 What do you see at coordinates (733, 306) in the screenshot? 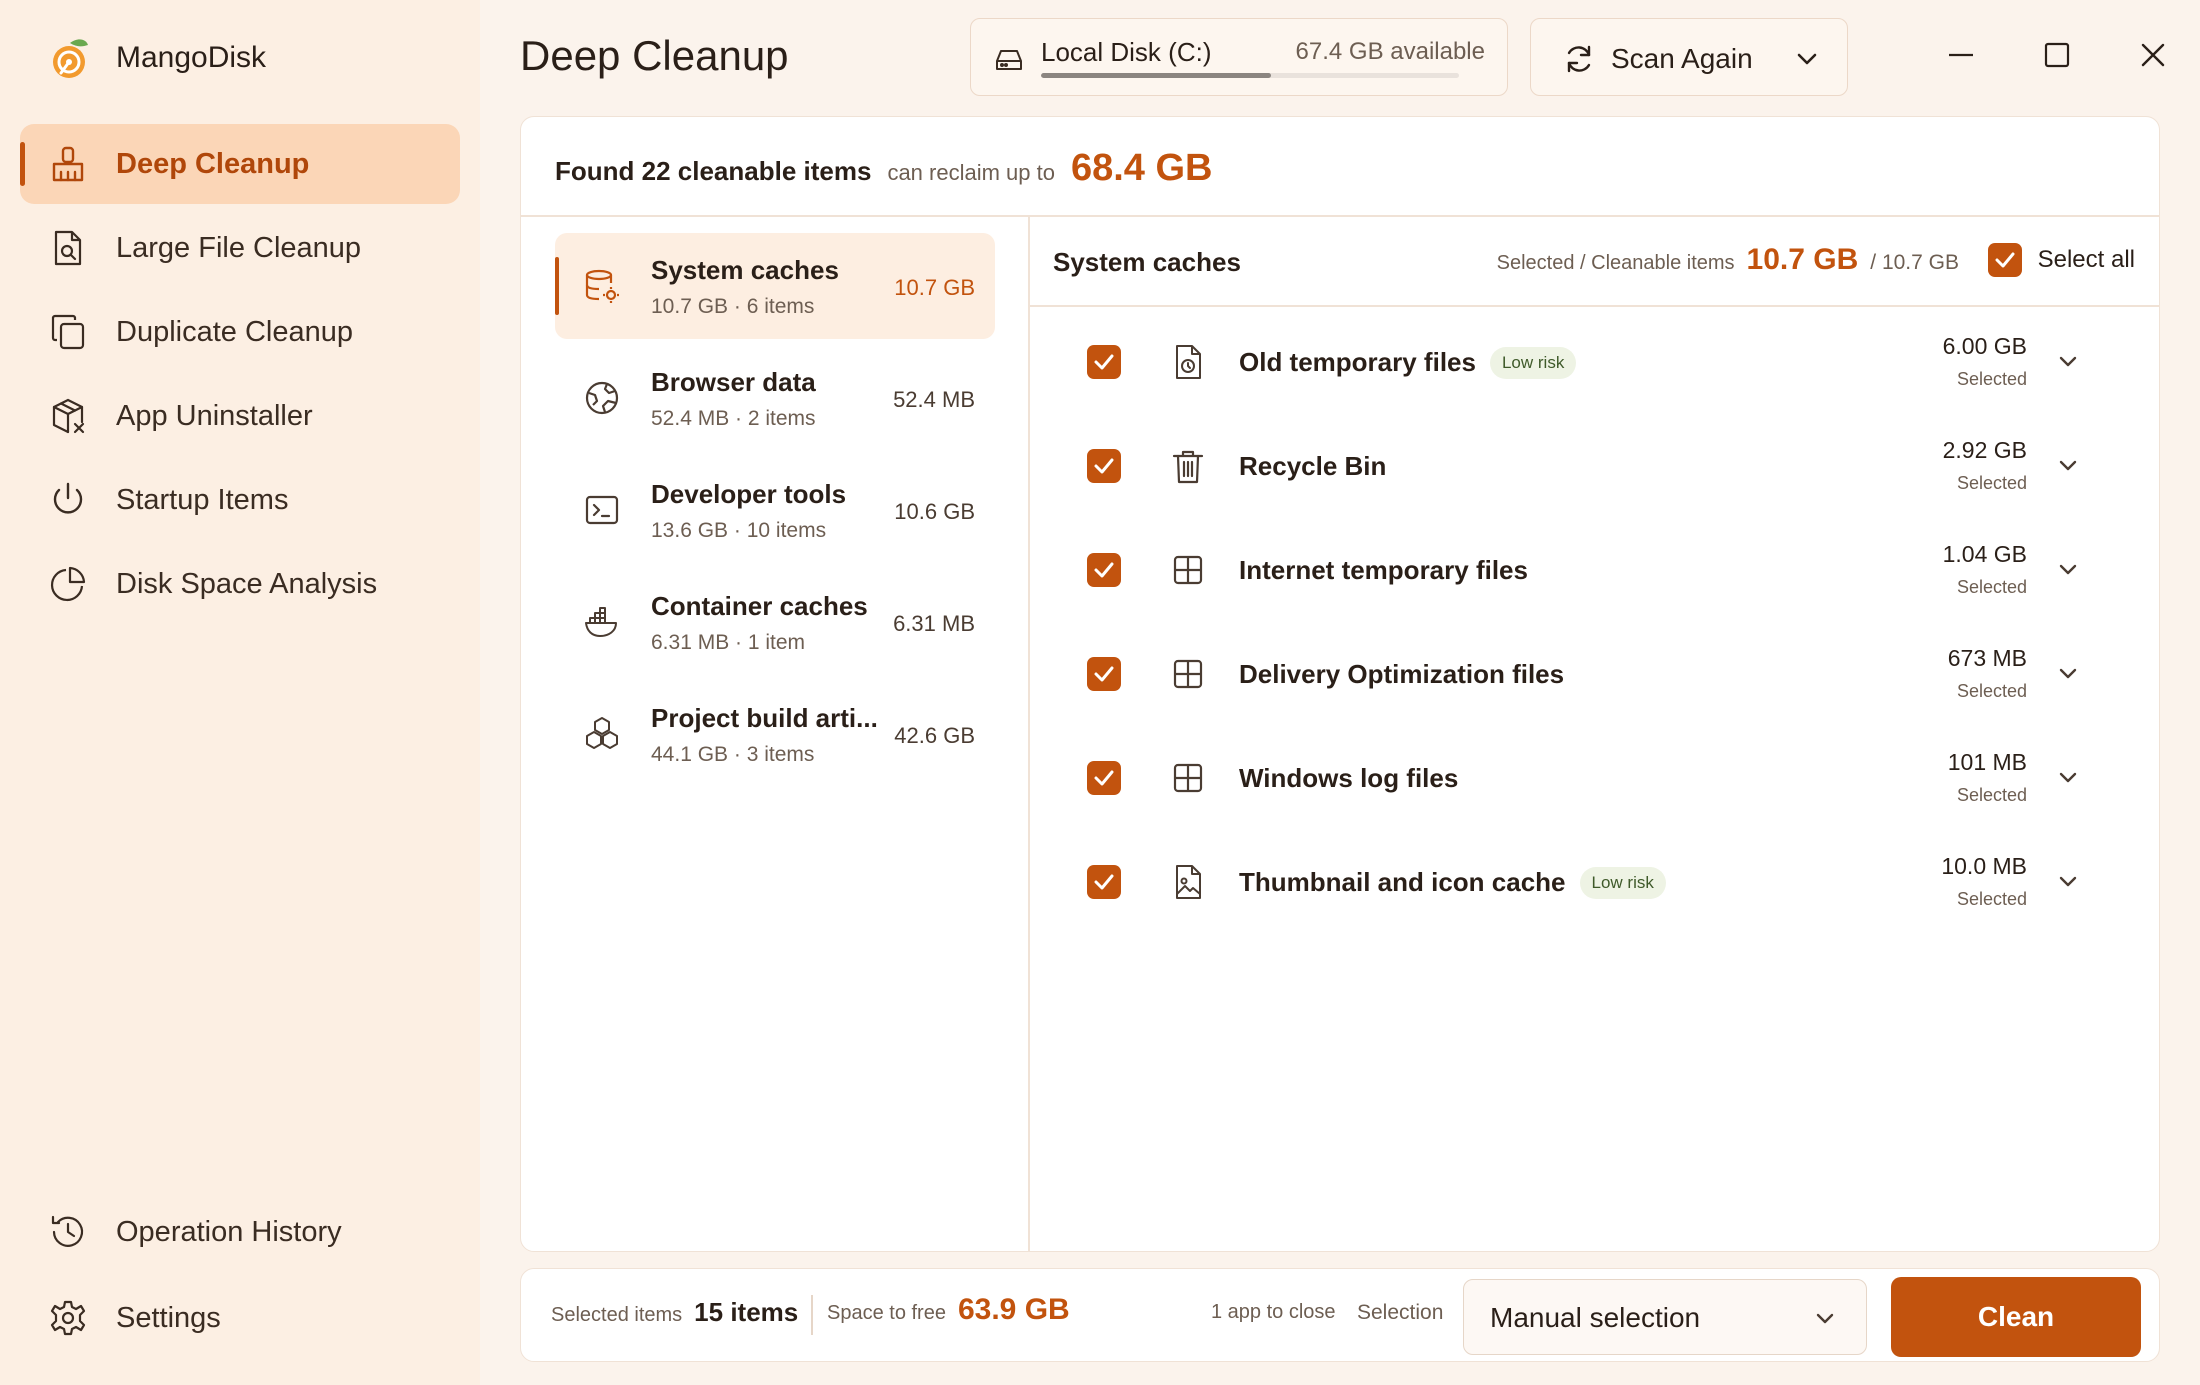
I see `category-summary: 10.7 GB · 6 items` at bounding box center [733, 306].